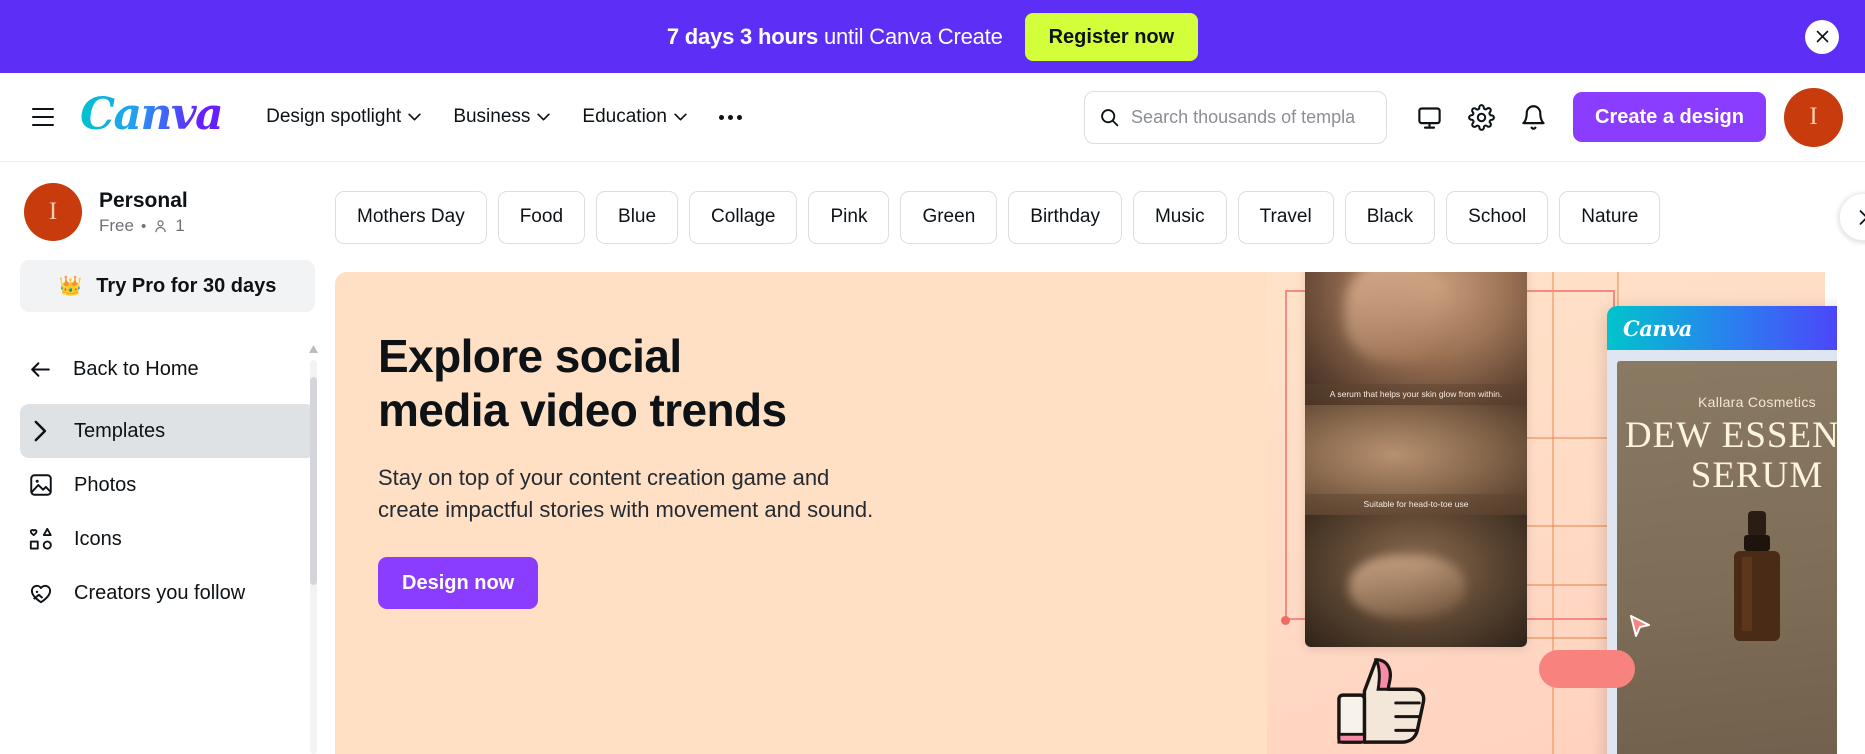  I want to click on hero-title-line-1: Explore social, so click(530, 356).